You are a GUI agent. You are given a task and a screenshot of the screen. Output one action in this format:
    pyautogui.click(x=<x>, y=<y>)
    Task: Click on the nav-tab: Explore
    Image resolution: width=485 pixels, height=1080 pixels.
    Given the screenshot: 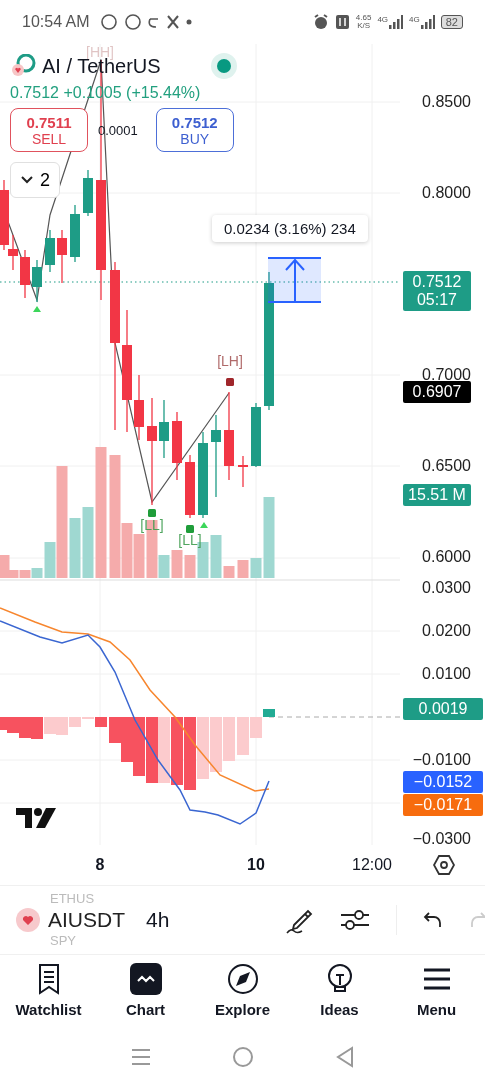 What is the action you would take?
    pyautogui.click(x=242, y=994)
    